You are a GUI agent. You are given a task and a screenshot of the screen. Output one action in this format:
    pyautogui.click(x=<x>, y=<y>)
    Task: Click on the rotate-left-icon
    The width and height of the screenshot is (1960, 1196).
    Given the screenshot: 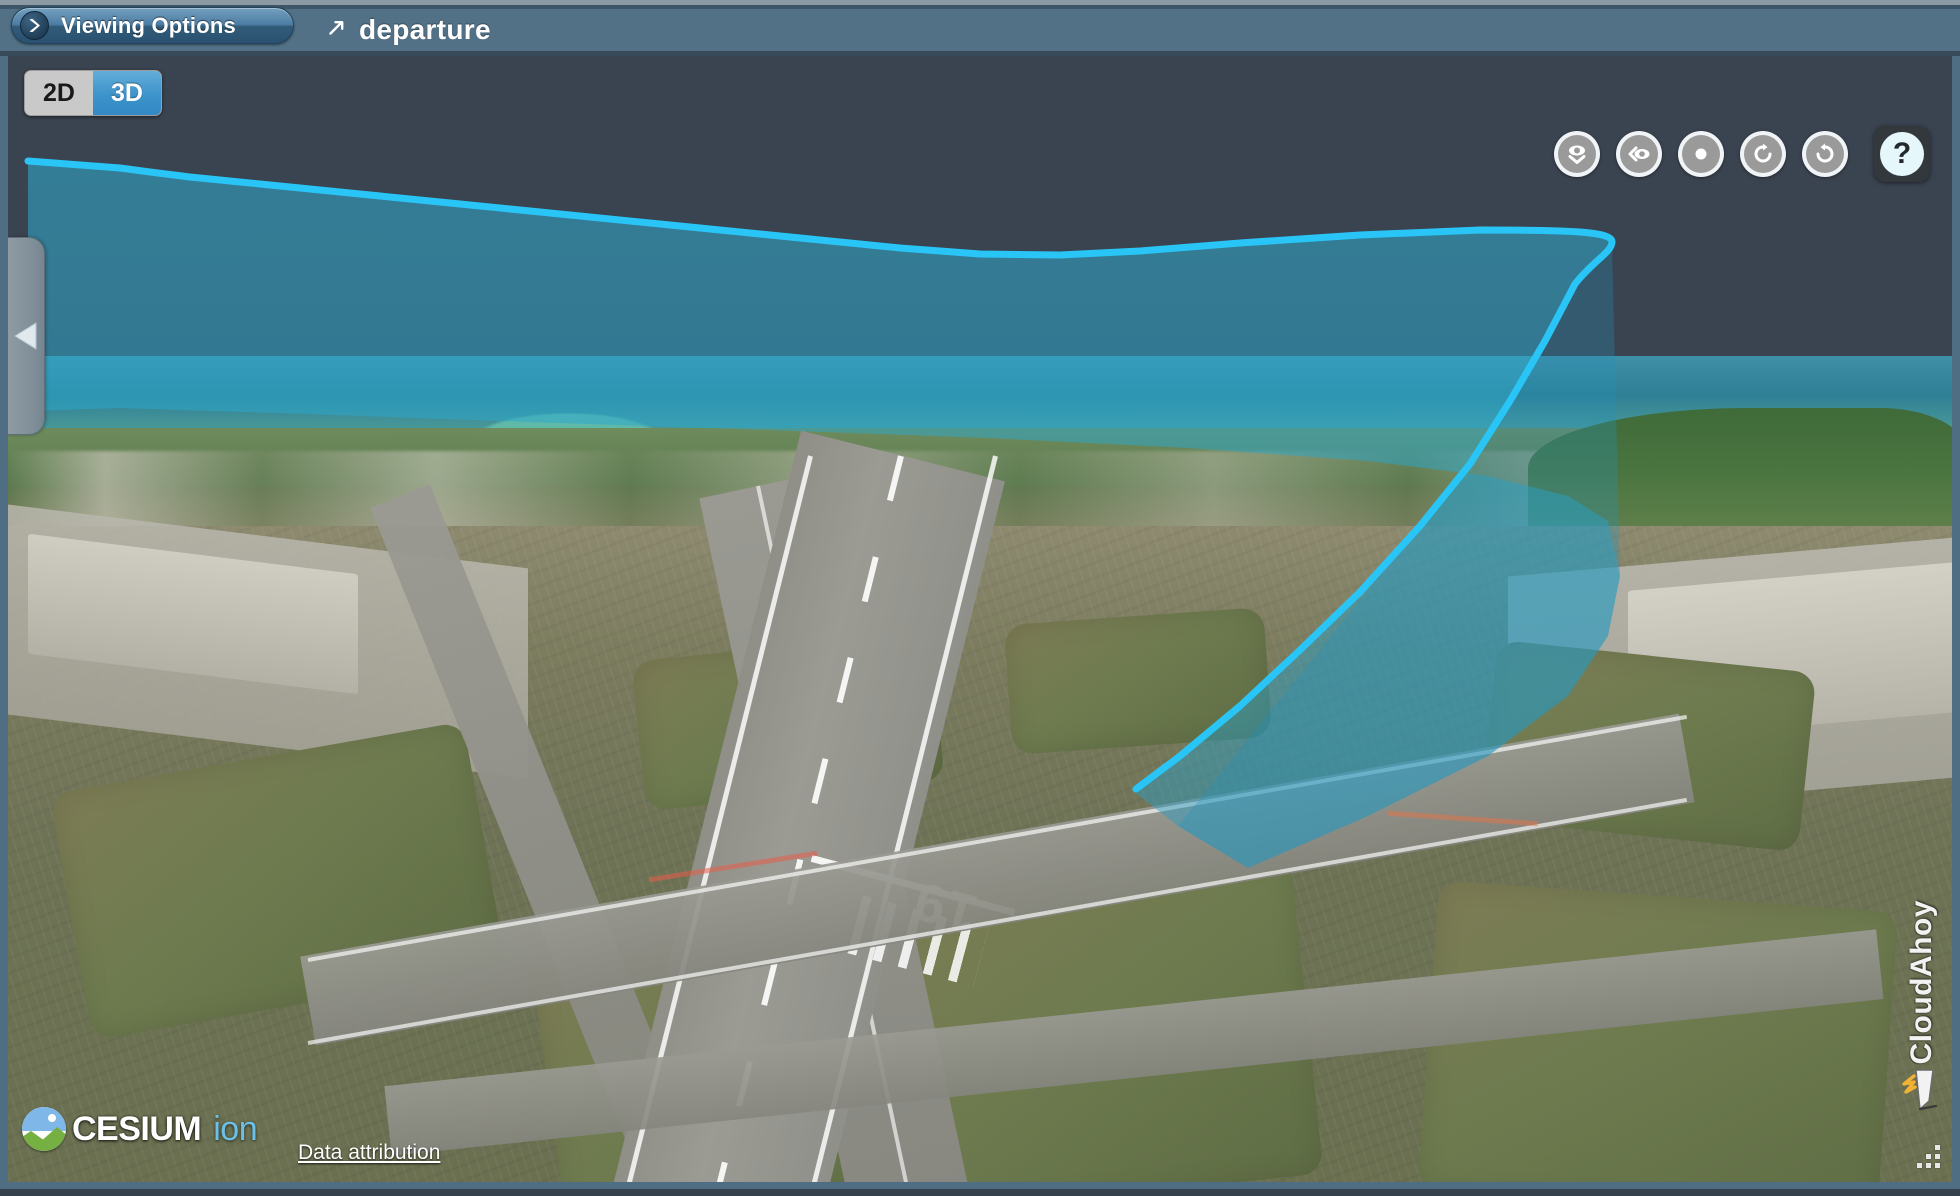 What is the action you would take?
    pyautogui.click(x=1825, y=154)
    